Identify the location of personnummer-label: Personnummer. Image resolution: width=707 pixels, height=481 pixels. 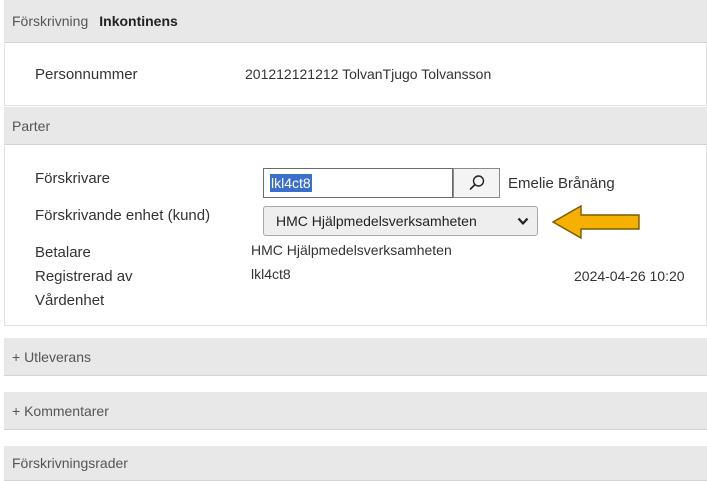
(86, 74).